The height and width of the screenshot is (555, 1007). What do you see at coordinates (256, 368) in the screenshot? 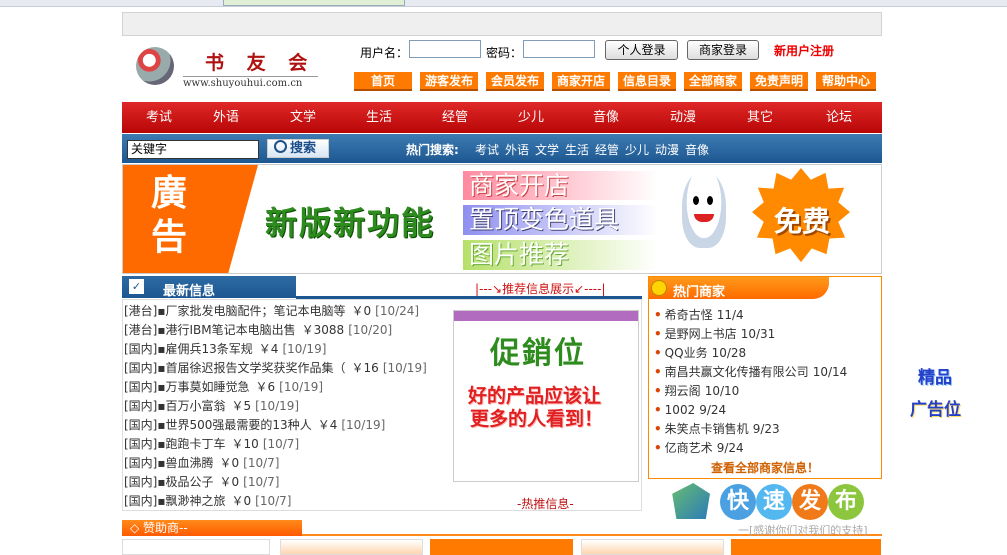
I see `news-title: 首届徐迟报告文学奖获奖作品集（` at bounding box center [256, 368].